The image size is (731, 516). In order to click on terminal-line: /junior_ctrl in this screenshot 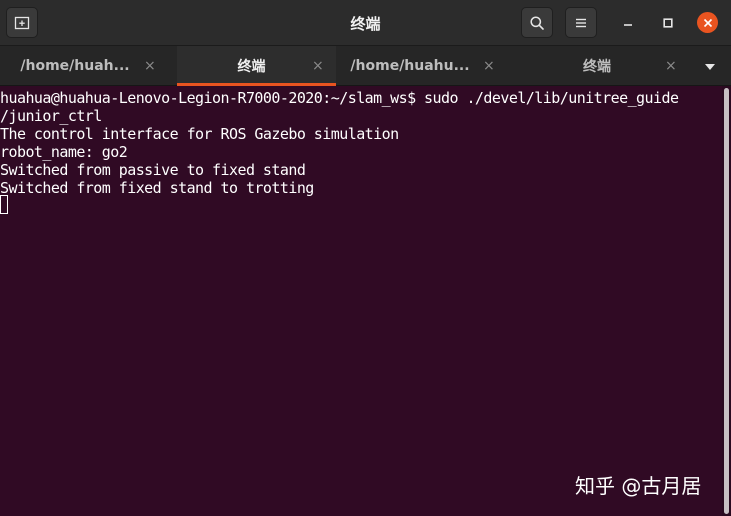, I will do `click(51, 116)`.